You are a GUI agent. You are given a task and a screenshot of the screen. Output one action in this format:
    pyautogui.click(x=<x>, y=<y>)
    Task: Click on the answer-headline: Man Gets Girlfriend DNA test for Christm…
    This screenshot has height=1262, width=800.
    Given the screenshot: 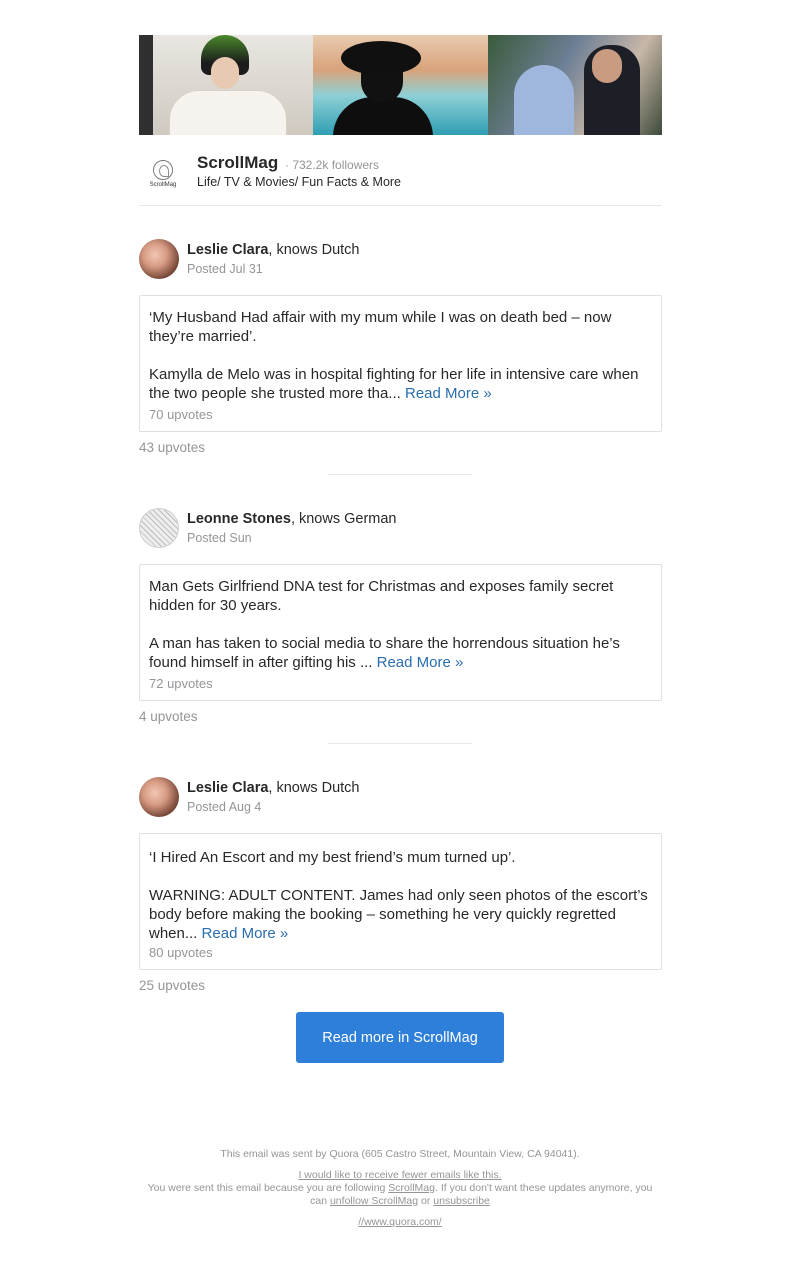 What is the action you would take?
    pyautogui.click(x=381, y=596)
    